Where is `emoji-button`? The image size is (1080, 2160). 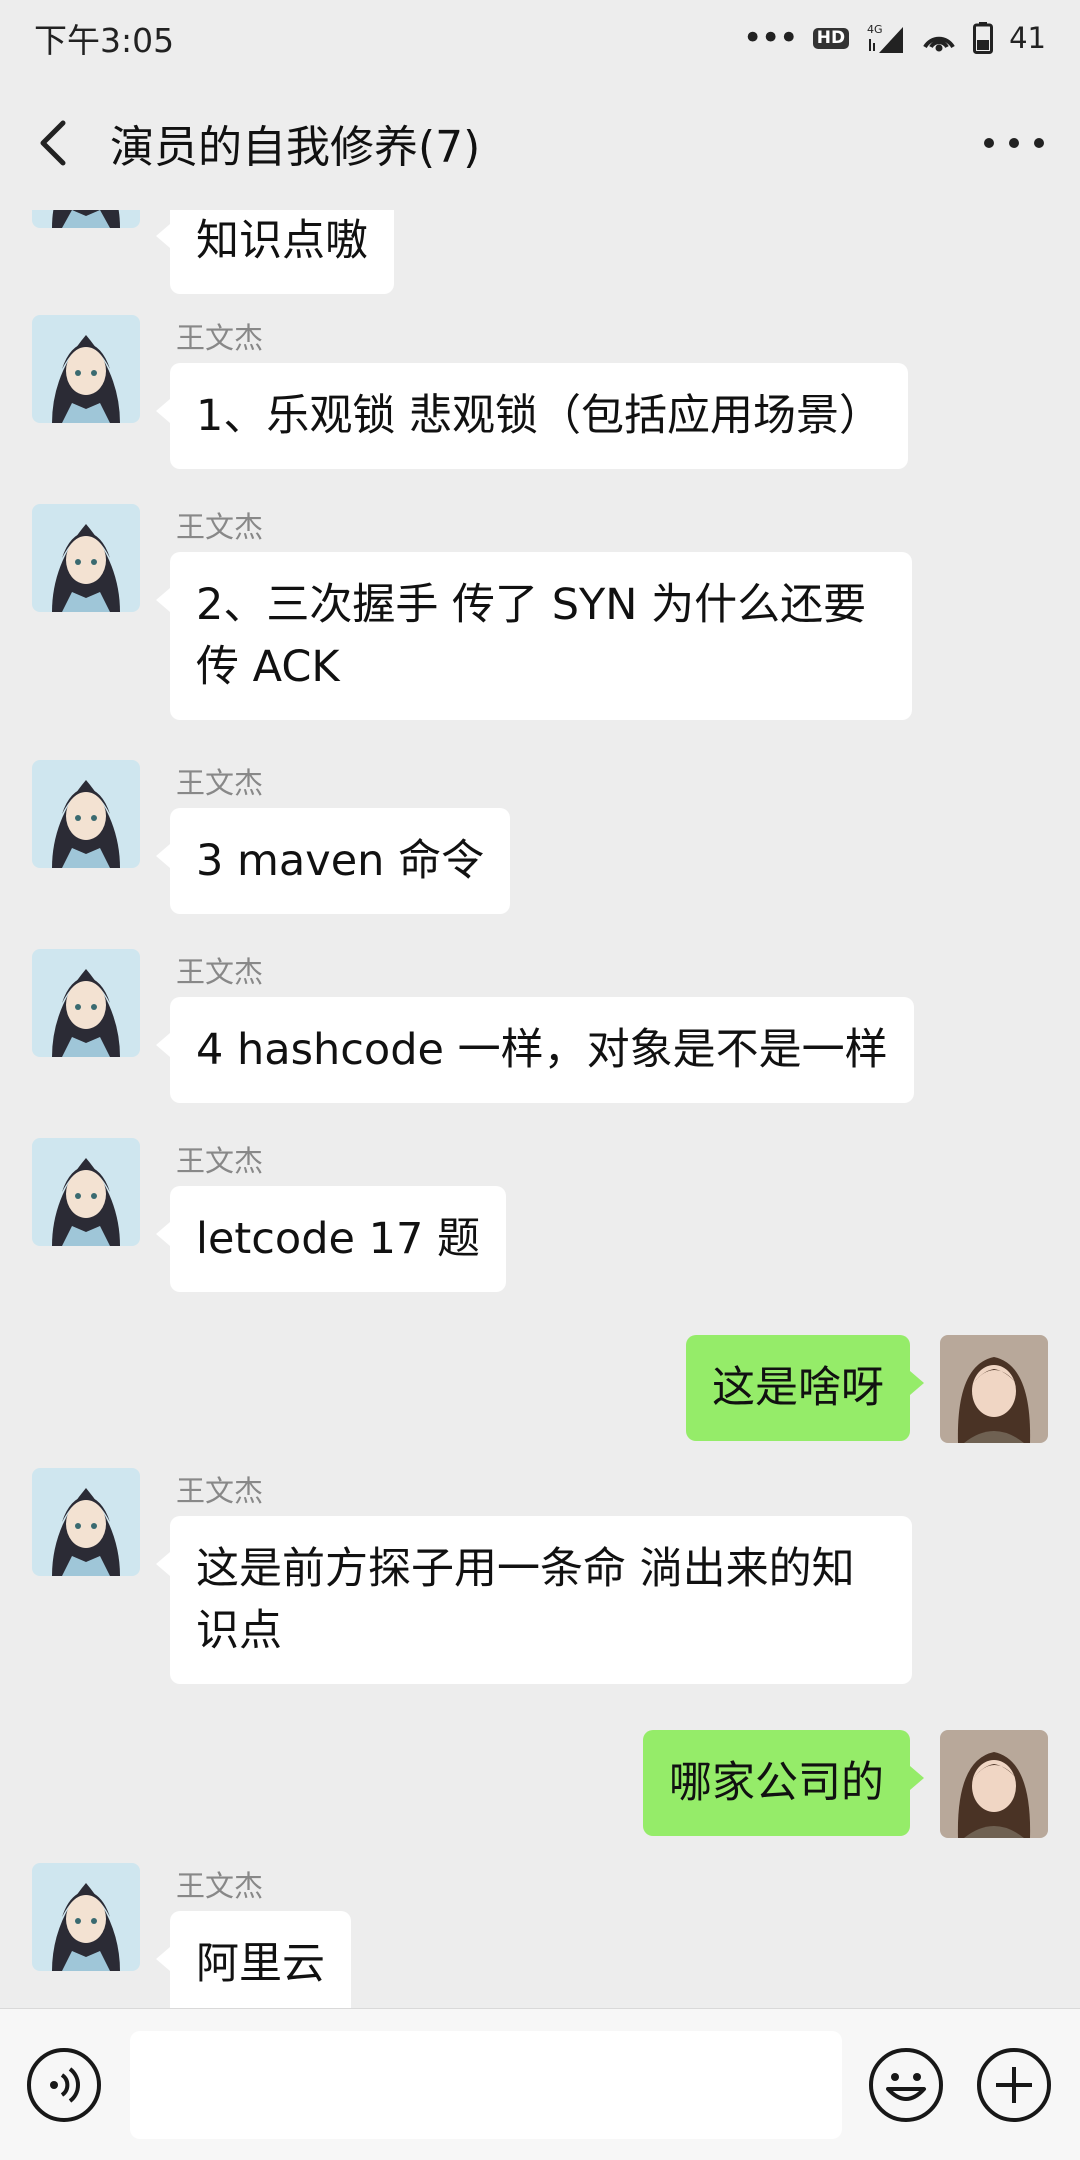 emoji-button is located at coordinates (906, 2085).